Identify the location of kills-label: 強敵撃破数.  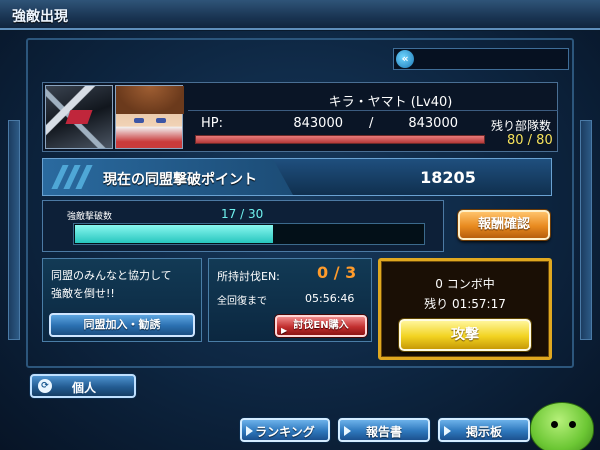
(90, 217).